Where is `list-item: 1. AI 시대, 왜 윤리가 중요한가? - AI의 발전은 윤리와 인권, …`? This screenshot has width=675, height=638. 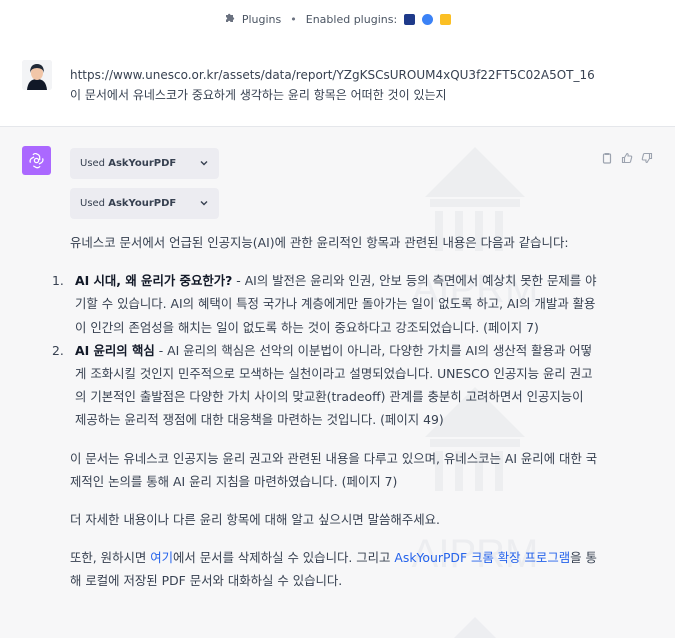 list-item: 1. AI 시대, 왜 윤리가 중요한가? - AI의 발전은 윤리와 인권, … is located at coordinates (325, 304).